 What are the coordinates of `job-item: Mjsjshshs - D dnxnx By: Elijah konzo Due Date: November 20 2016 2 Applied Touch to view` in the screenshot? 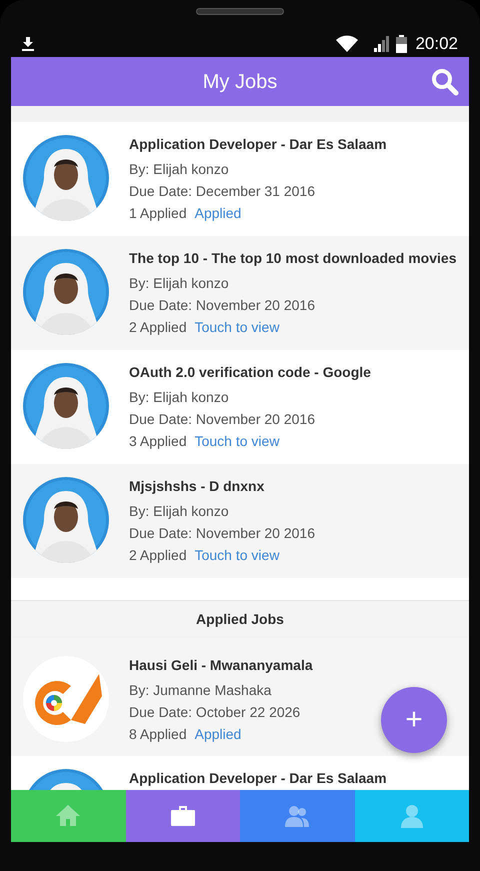 It's located at (240, 521).